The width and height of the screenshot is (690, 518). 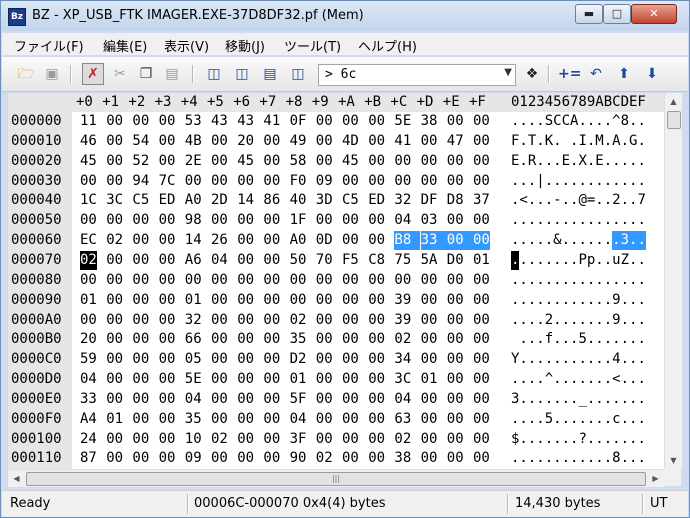 I want to click on copy-icon: ❐, so click(x=146, y=74).